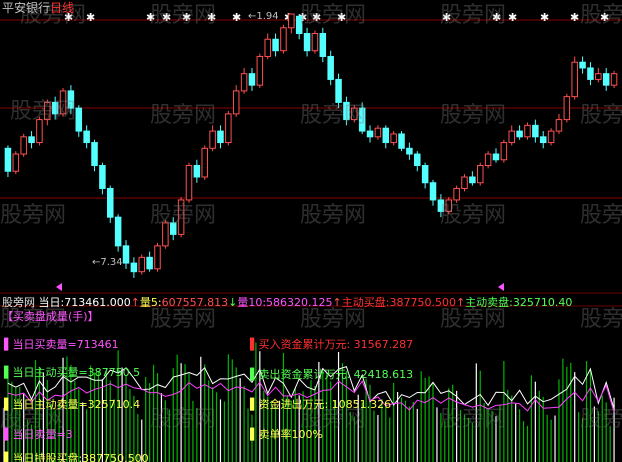  I want to click on subchart-title-text: 买卖盘成量(手), so click(50, 316).